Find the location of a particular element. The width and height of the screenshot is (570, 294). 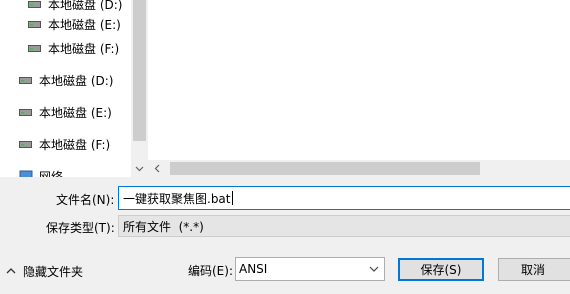

filename-field: 一键获取聚焦图.bat is located at coordinates (344, 198).